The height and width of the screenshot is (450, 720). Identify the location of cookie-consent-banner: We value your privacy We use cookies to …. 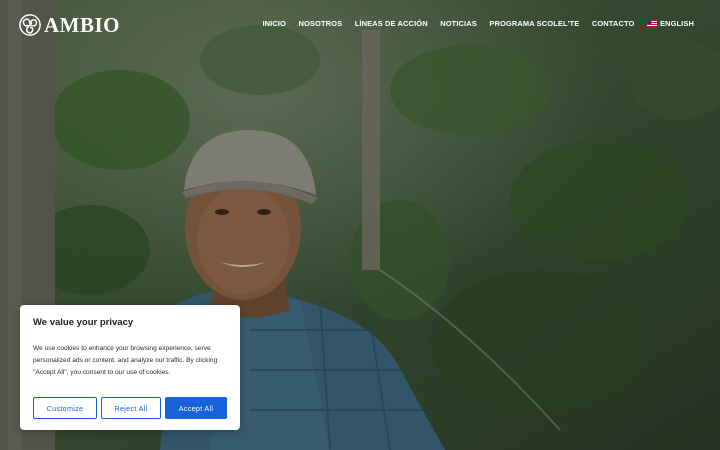
(130, 367).